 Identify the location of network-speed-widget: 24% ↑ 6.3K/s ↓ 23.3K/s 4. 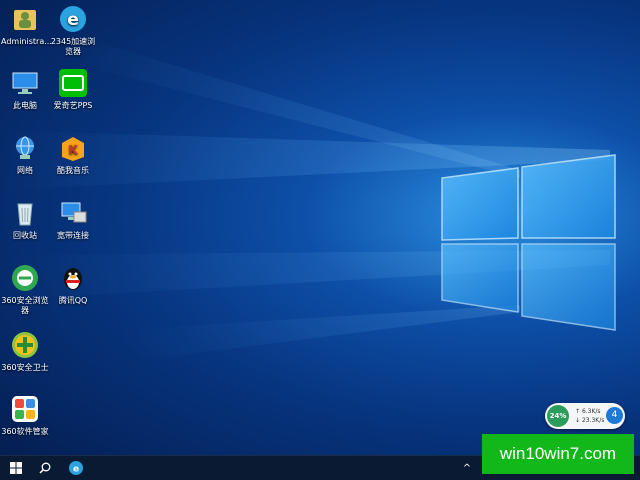
(585, 416).